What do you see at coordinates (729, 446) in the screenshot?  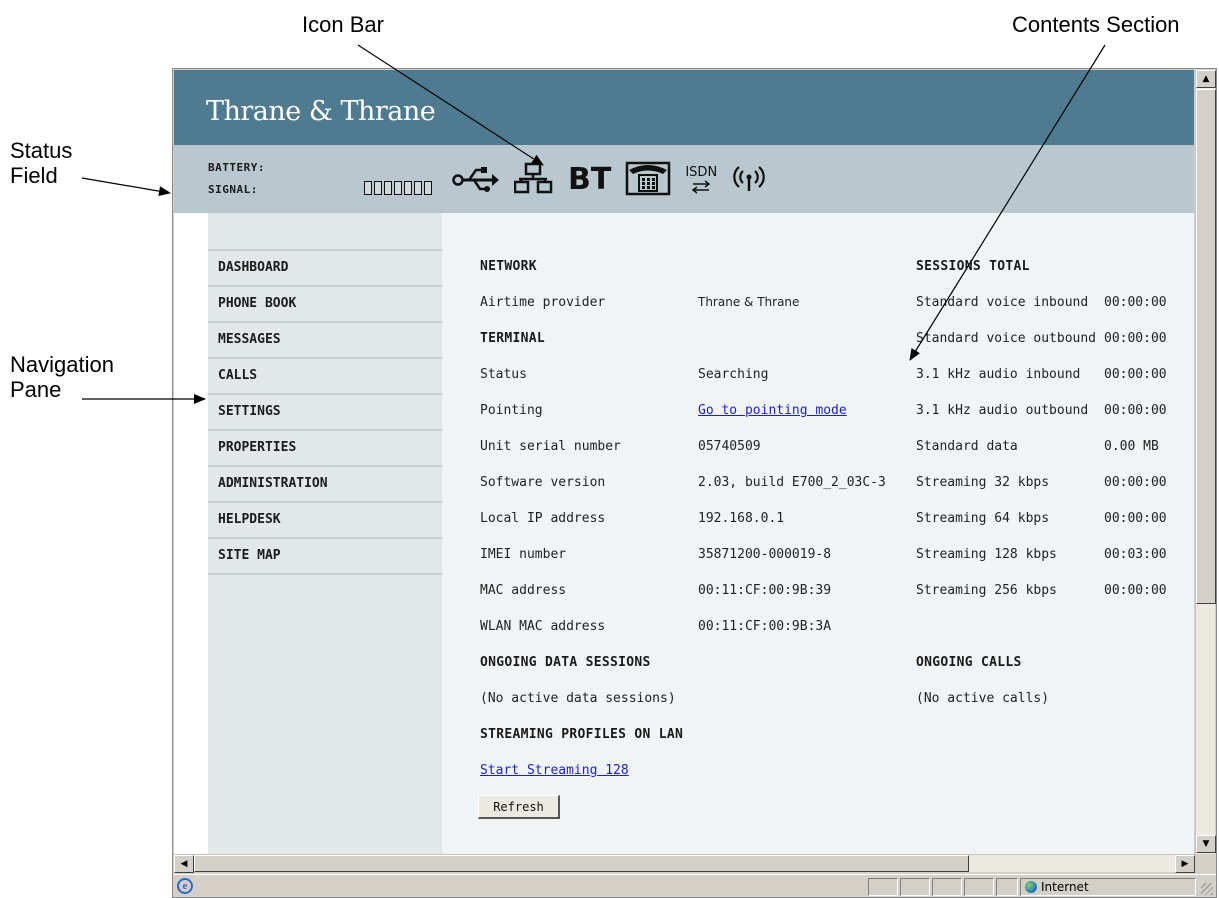 I see `terminal-value: 05740509` at bounding box center [729, 446].